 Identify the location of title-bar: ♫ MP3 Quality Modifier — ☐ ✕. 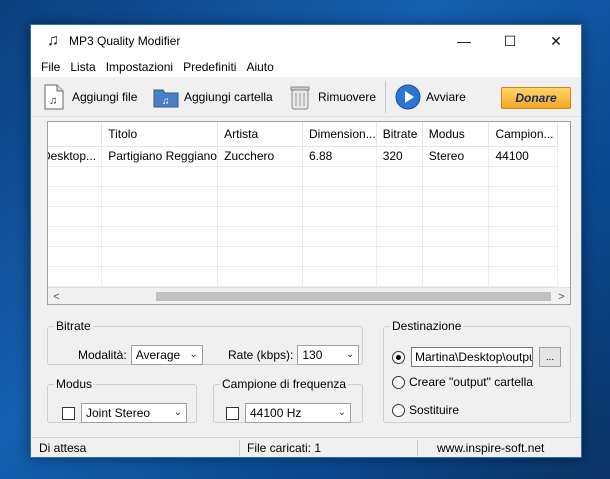
(306, 41).